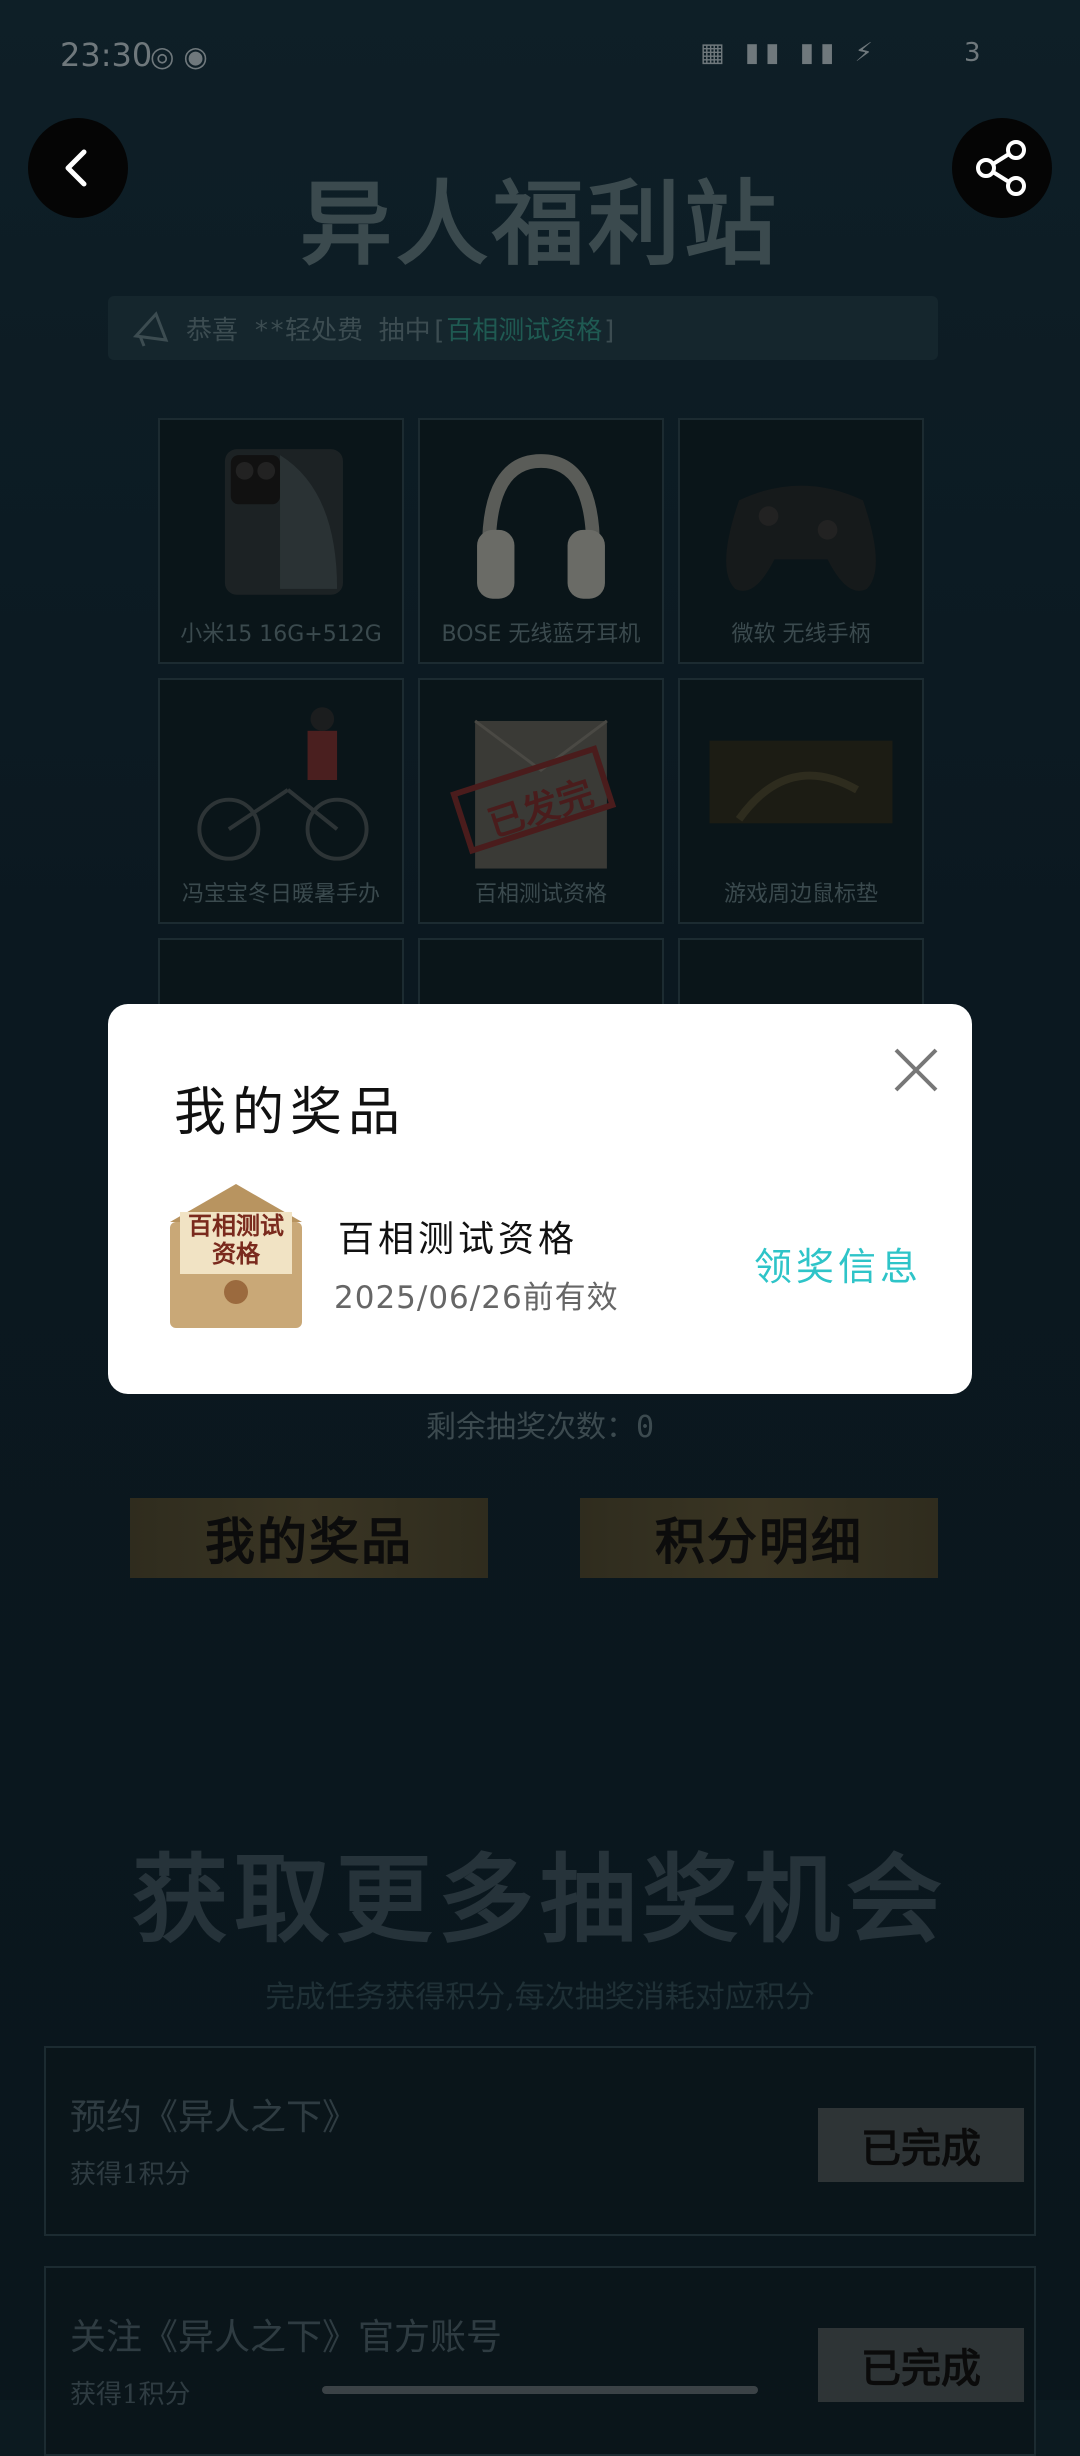  What do you see at coordinates (316, 330) in the screenshot?
I see `ticker-prefix: 恭喜 **轻处费 抽中[` at bounding box center [316, 330].